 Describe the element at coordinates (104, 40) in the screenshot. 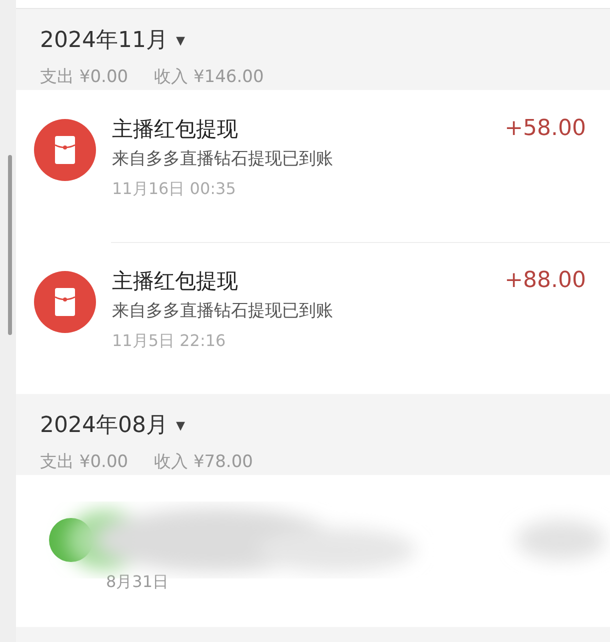

I see `month-title: 2024年11月` at that location.